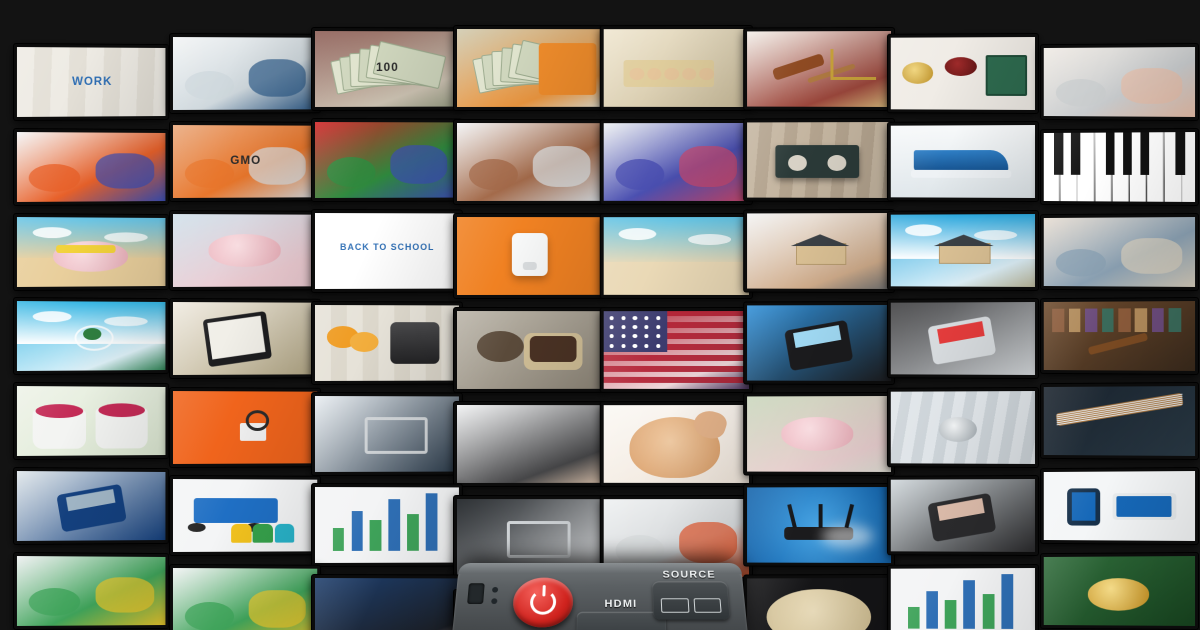 Image resolution: width=1200 pixels, height=630 pixels. I want to click on screen-tile-raspberry-yogurt-cups, so click(91, 421).